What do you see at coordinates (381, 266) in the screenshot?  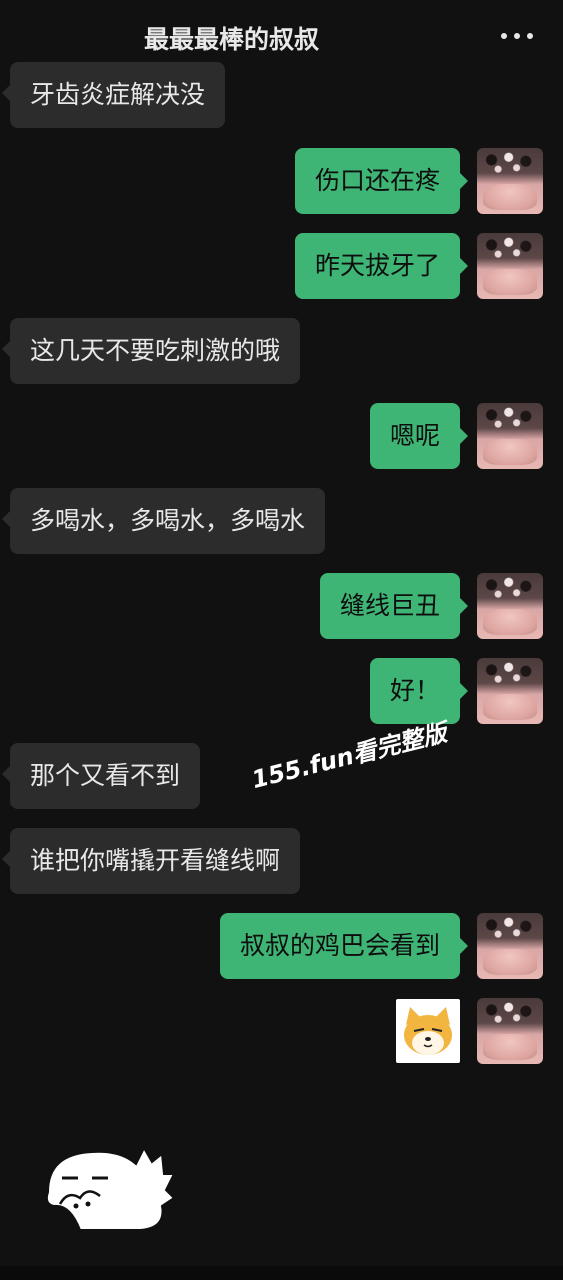 I see `message-bubble: 昨天拔牙了` at bounding box center [381, 266].